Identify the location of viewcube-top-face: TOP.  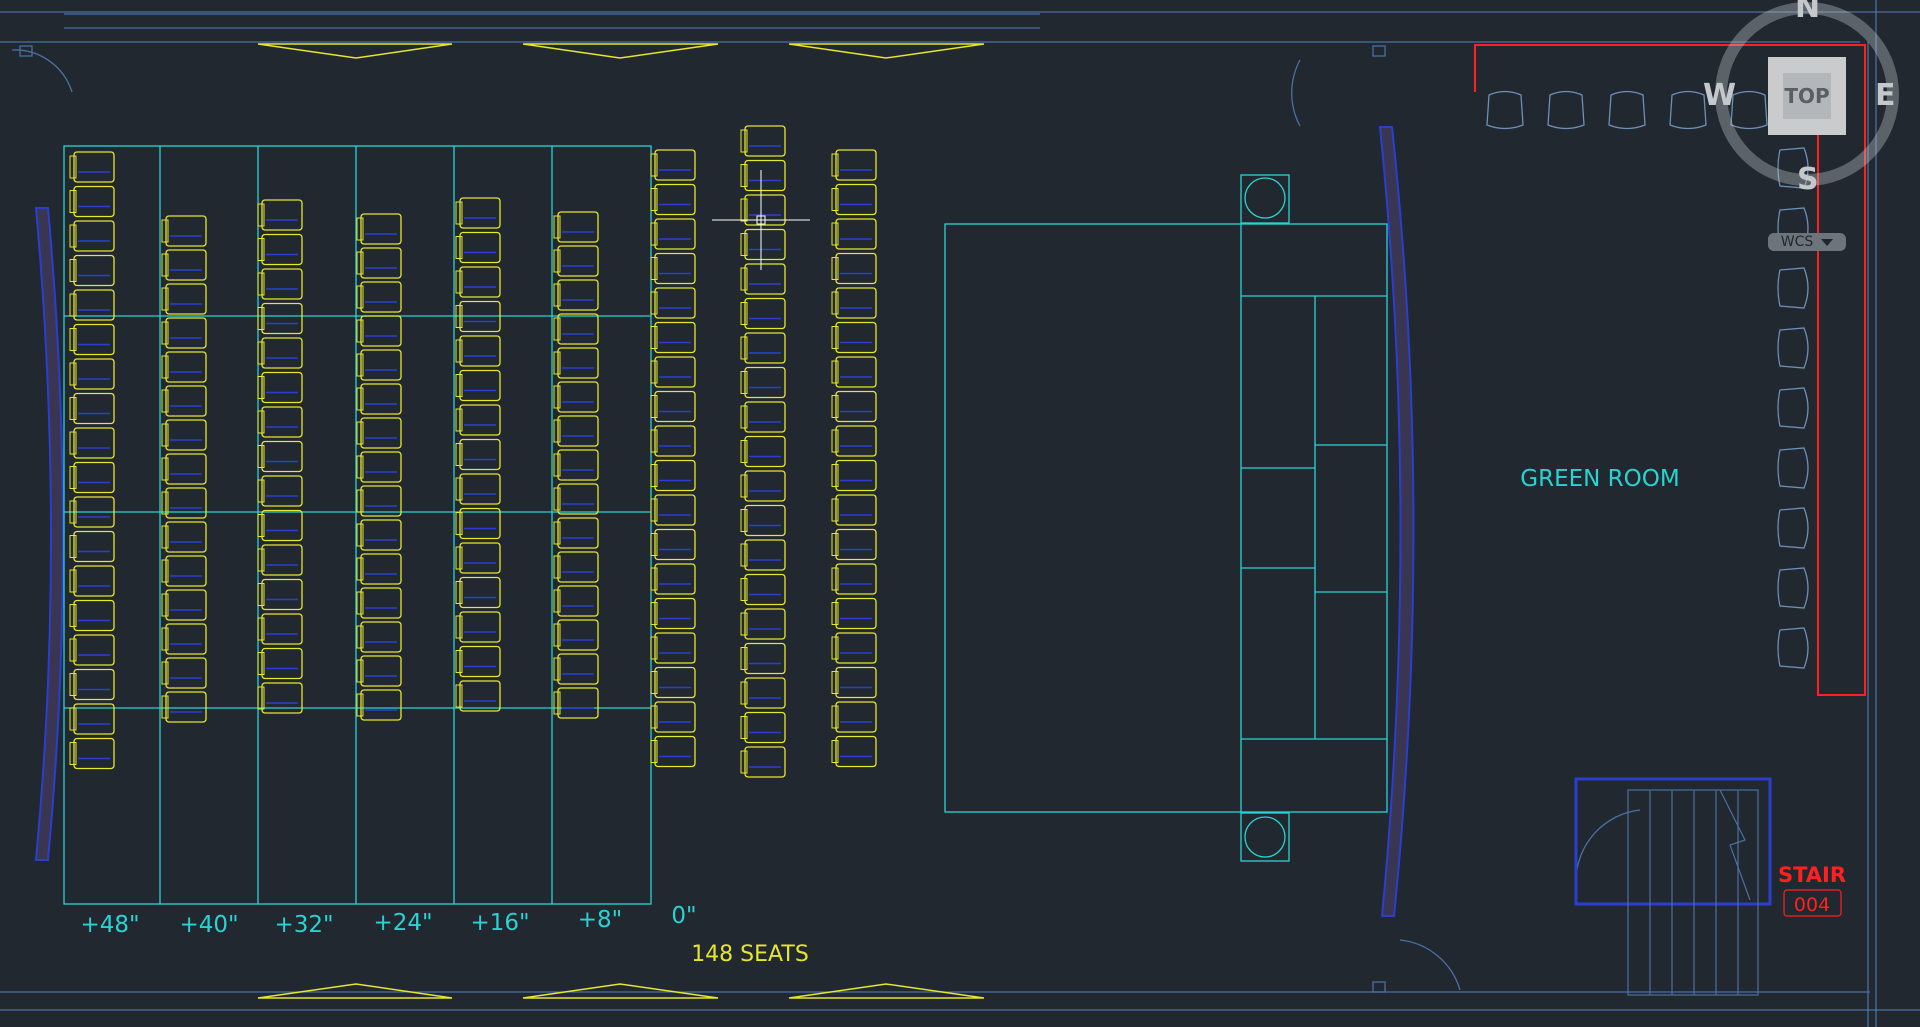
(1807, 96).